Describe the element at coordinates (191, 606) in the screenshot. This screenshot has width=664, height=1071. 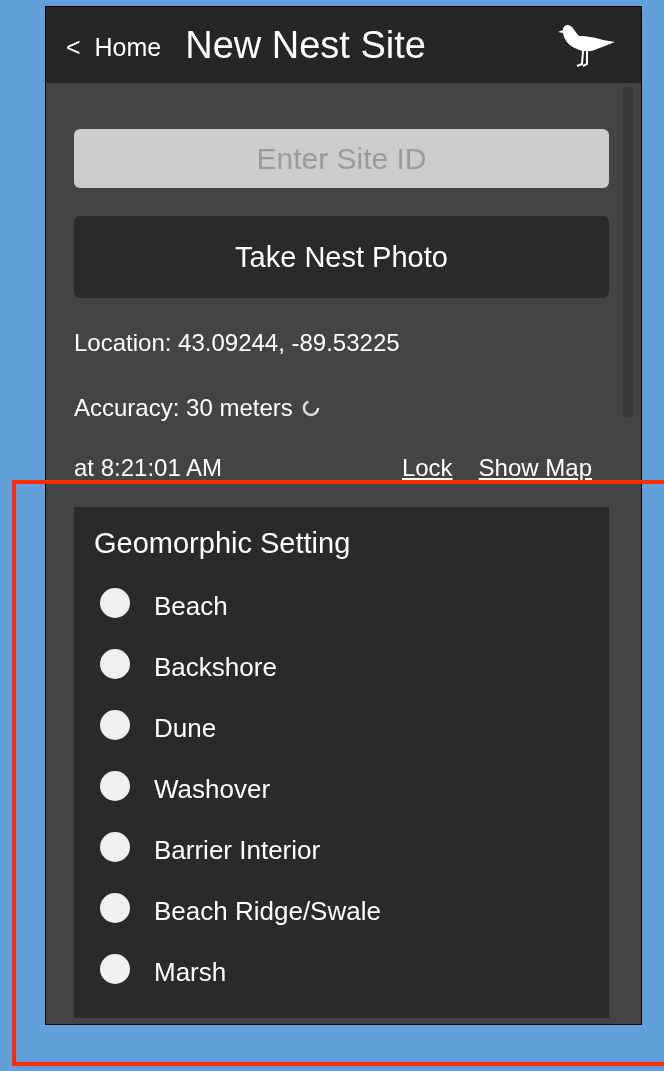
I see `option-label: Beach` at that location.